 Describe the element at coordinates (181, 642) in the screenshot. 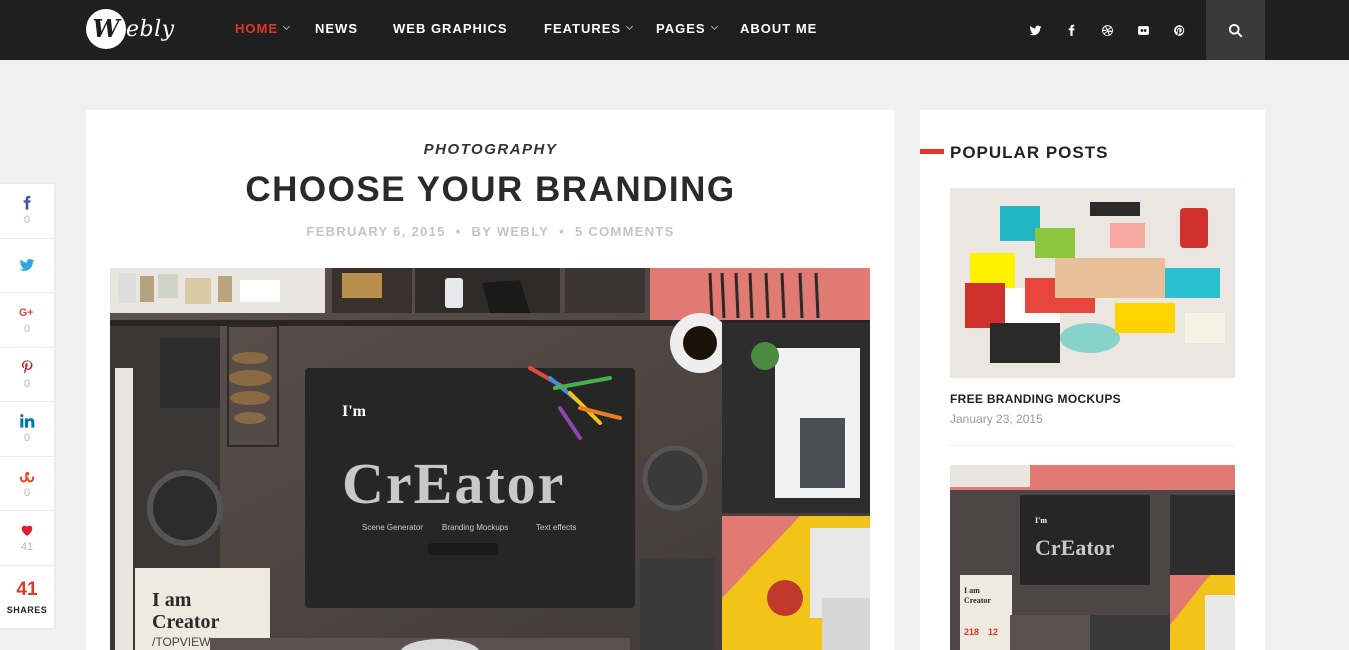

I see `hero-card-line3: /TOPVIEW` at that location.